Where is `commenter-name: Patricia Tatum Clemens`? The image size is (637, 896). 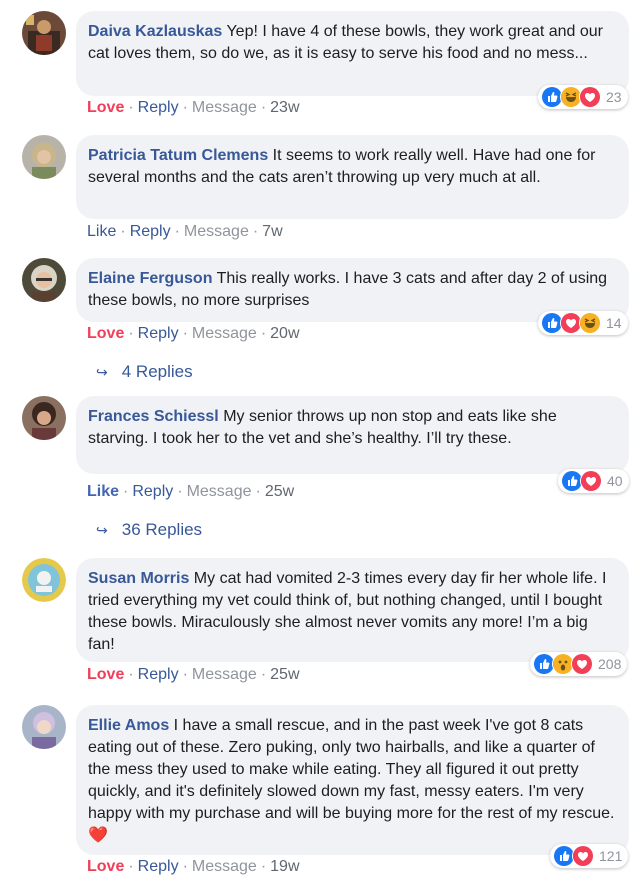
commenter-name: Patricia Tatum Clemens is located at coordinates (178, 155).